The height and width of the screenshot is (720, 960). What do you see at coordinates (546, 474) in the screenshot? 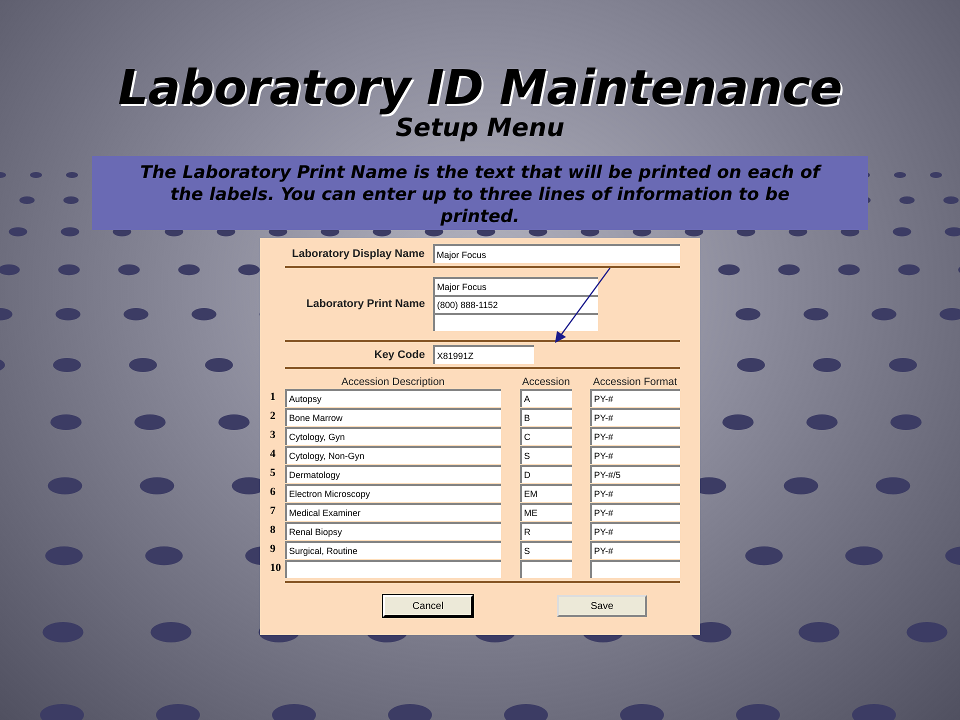
I see `input-field: D` at bounding box center [546, 474].